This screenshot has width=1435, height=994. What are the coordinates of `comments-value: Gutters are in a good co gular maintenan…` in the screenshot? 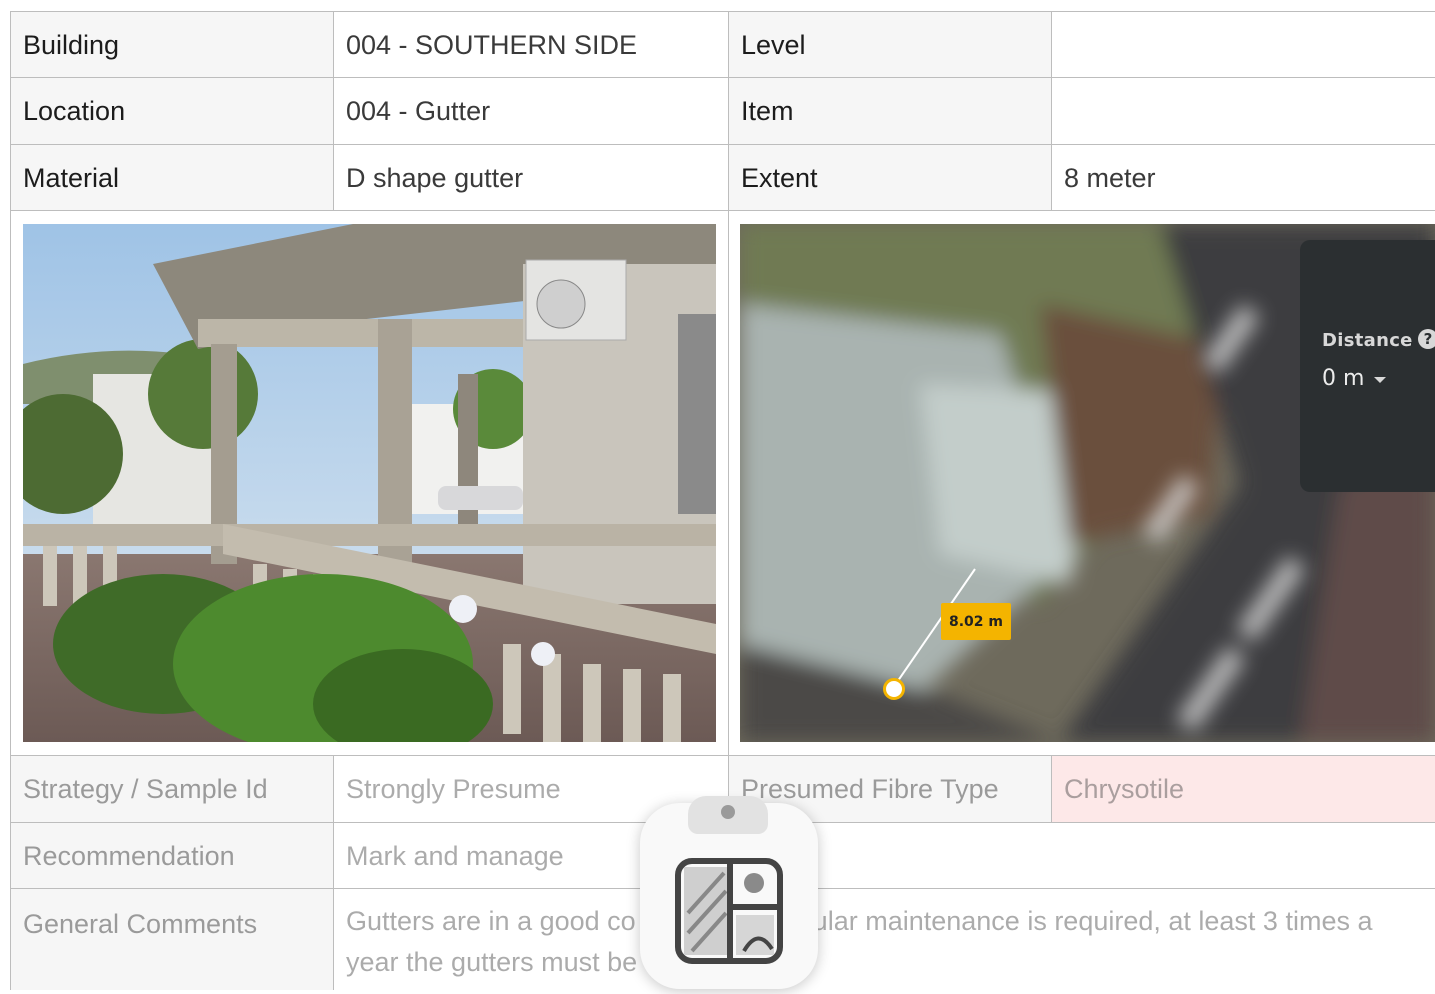 It's located at (859, 941).